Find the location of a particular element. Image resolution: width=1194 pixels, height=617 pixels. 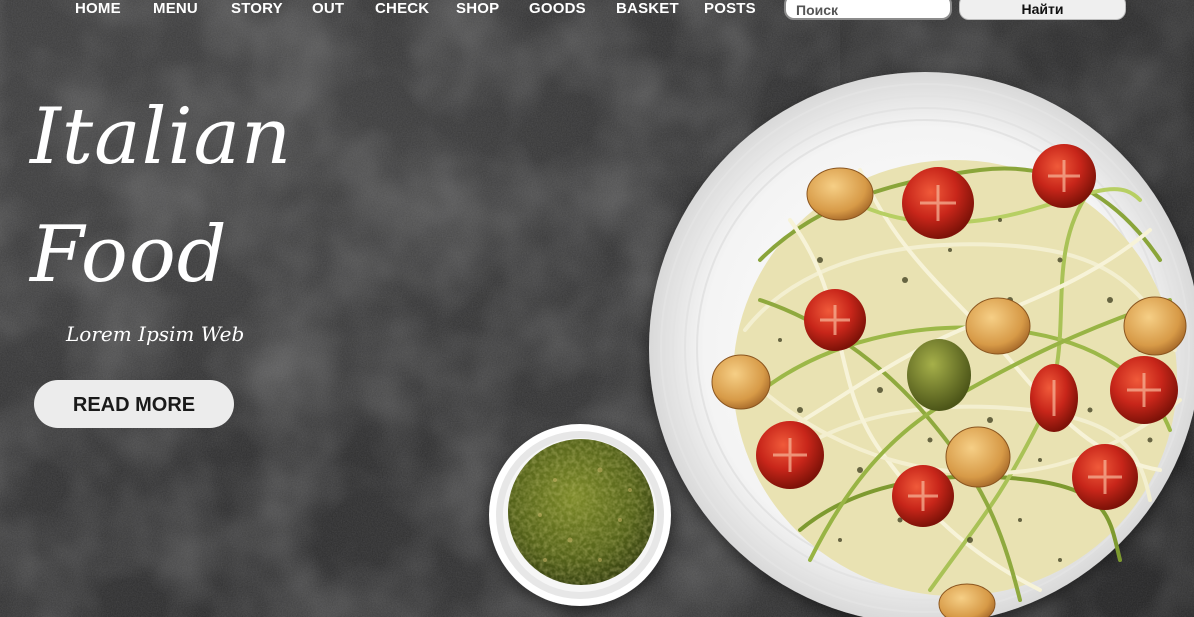

hero-title-line-1: Italian is located at coordinates (161, 137).